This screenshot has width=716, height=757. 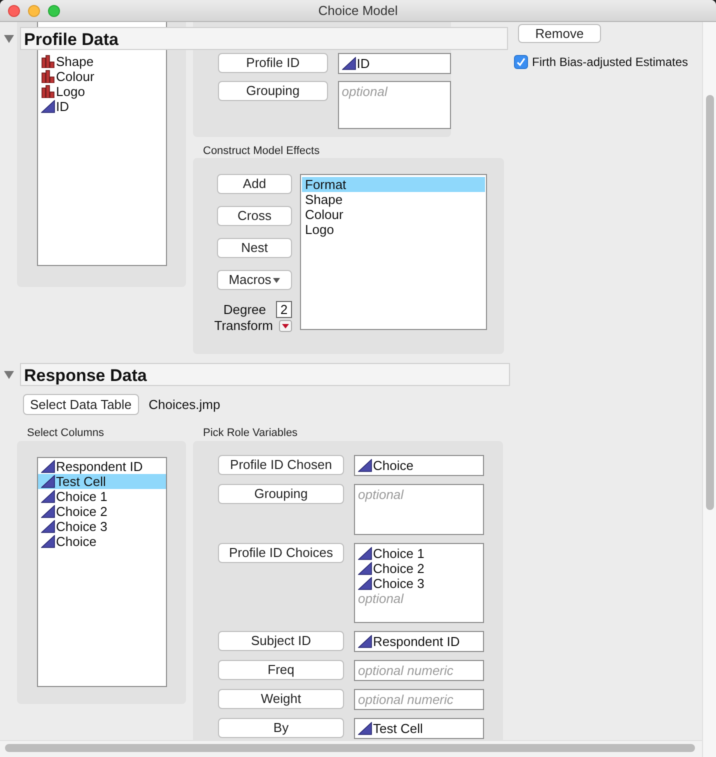 What do you see at coordinates (398, 583) in the screenshot?
I see `field-value: Choice 3` at bounding box center [398, 583].